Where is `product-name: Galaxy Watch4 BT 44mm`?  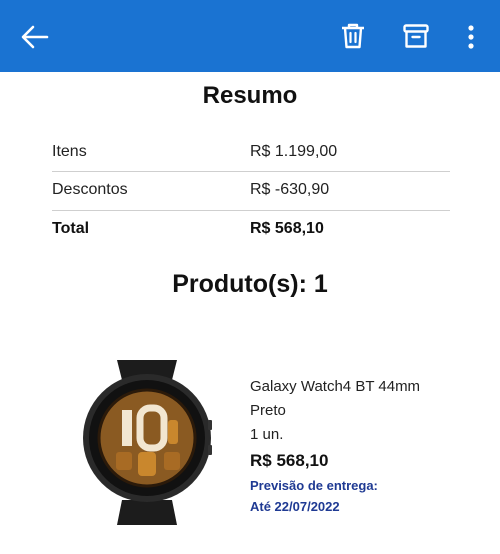 product-name: Galaxy Watch4 BT 44mm is located at coordinates (335, 386).